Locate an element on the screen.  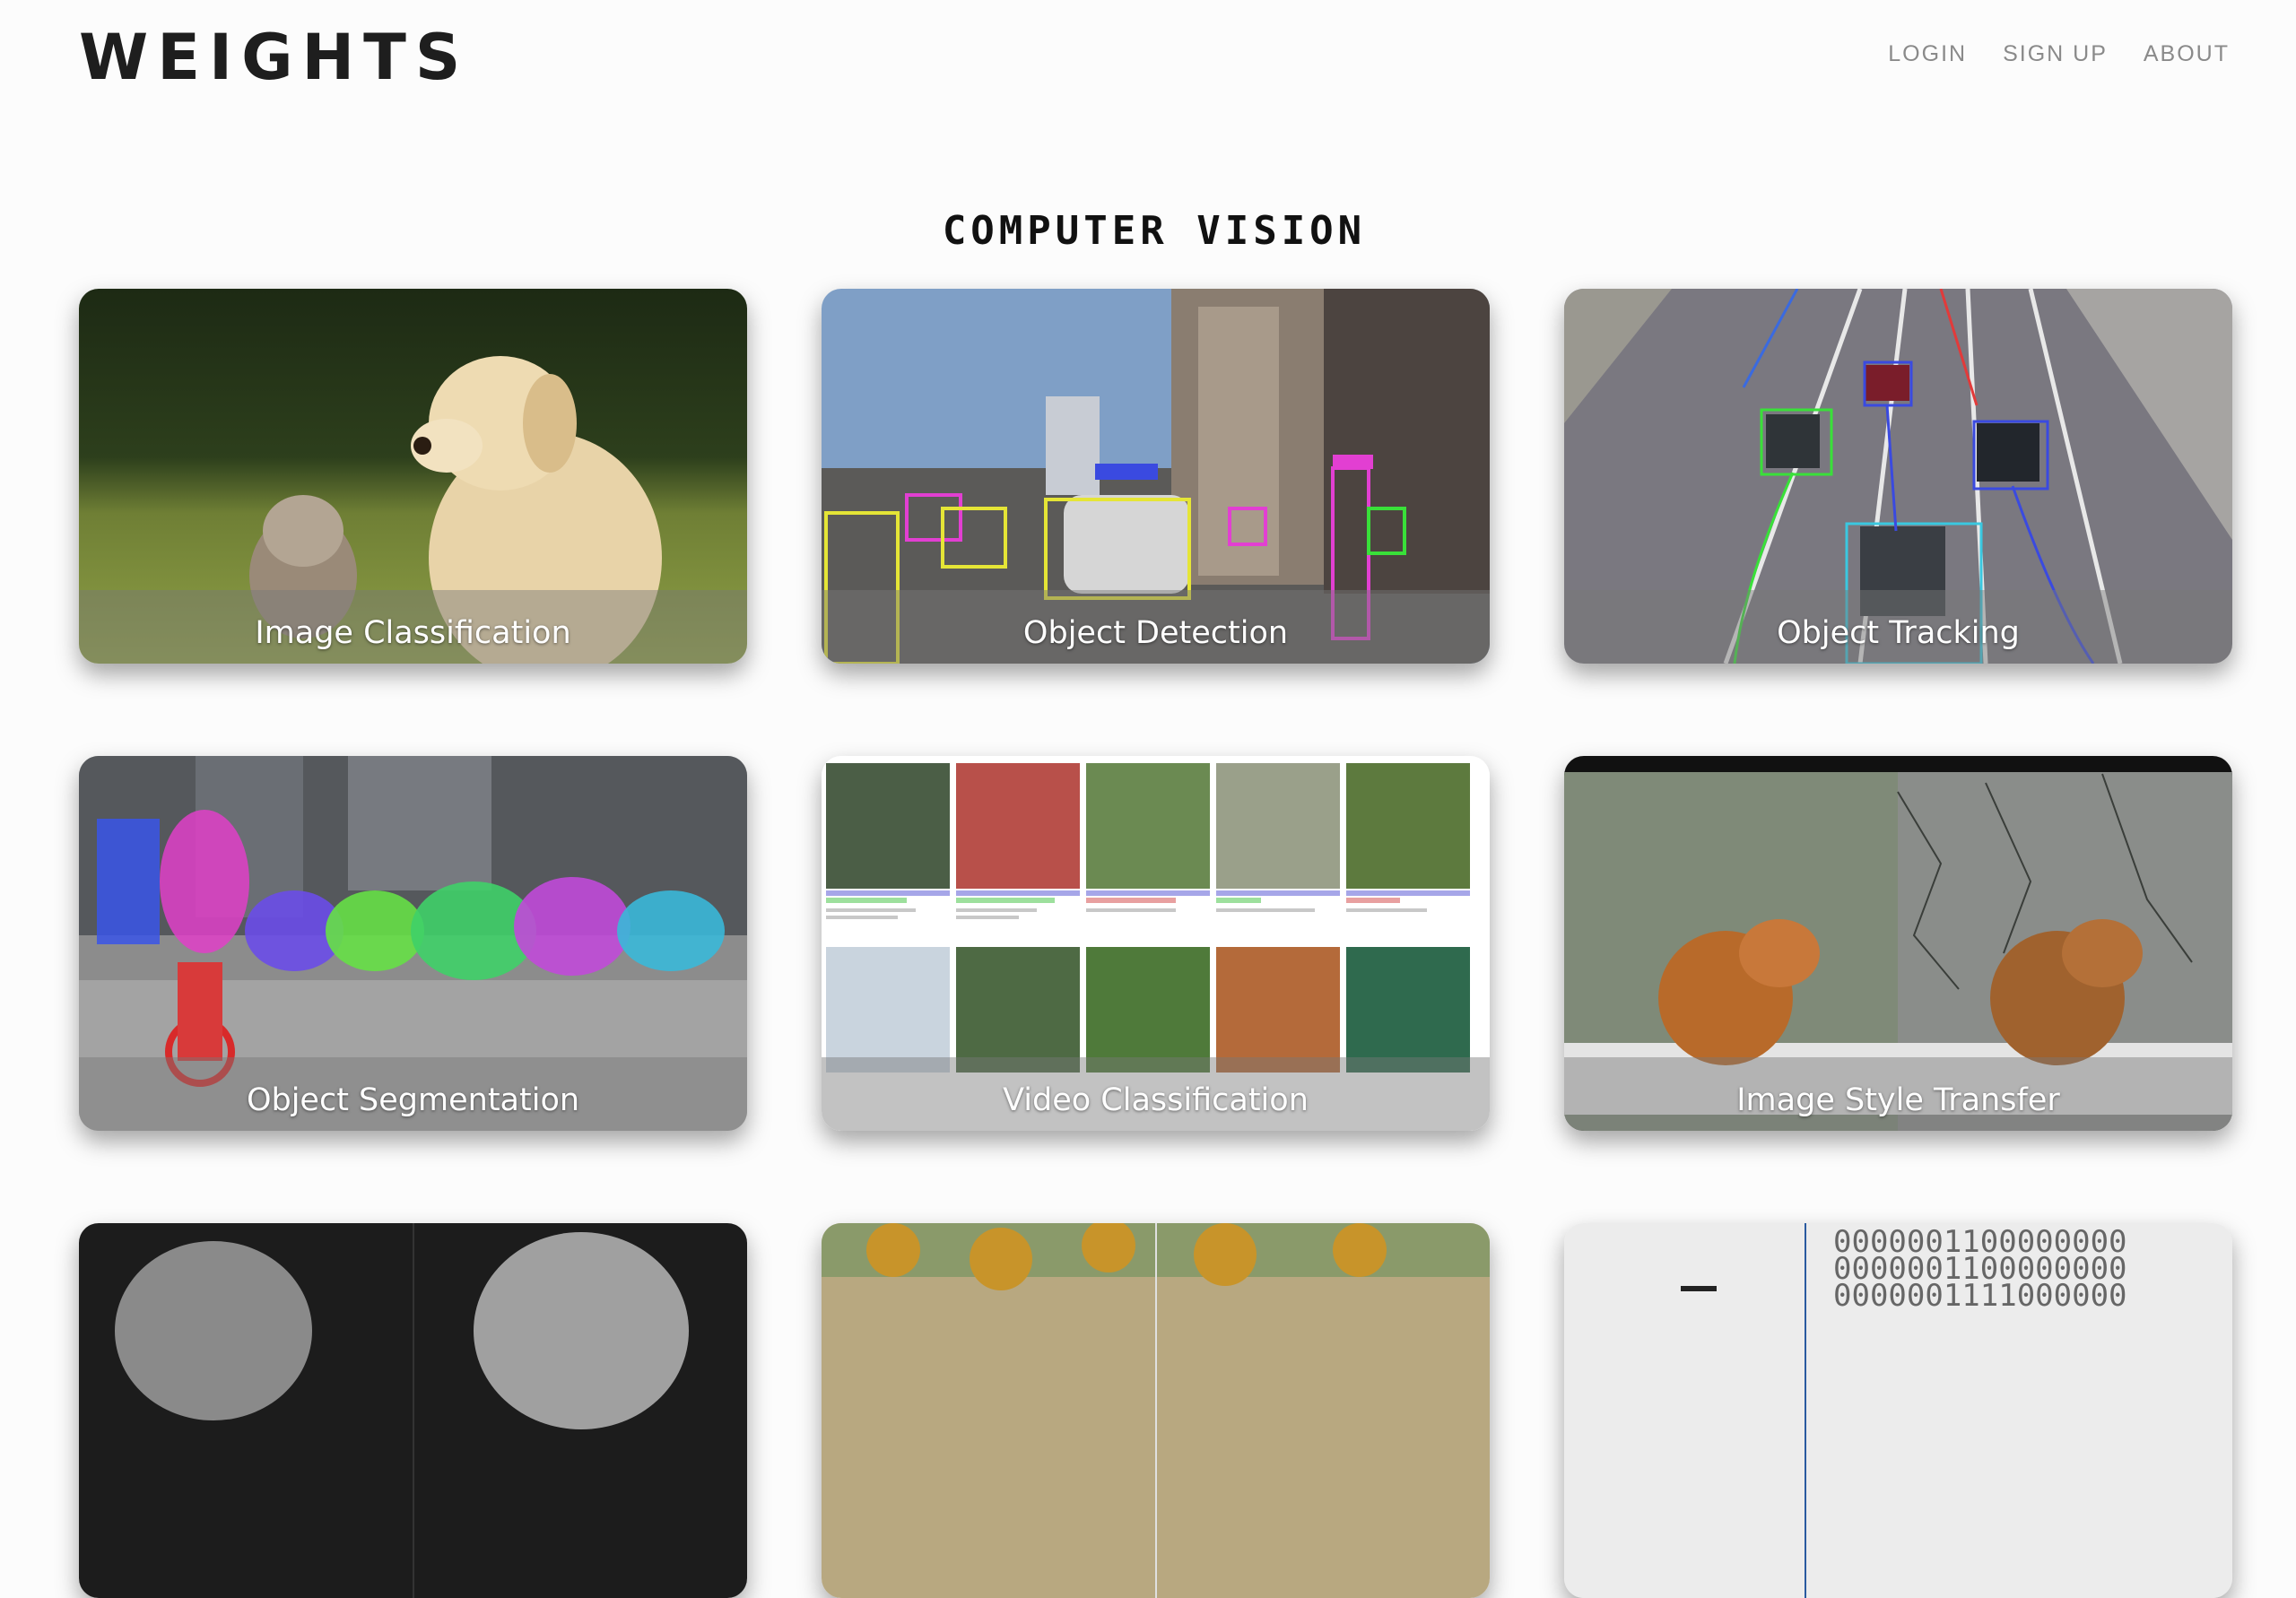
portrait-image is located at coordinates (413, 1410).